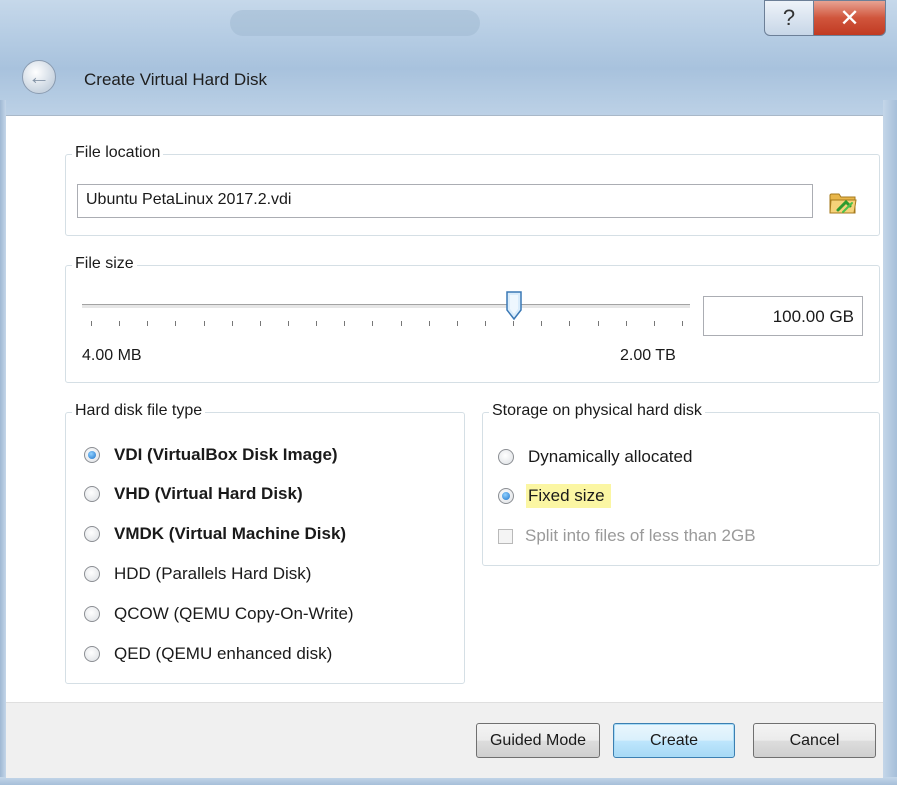  I want to click on radio-hdd: HDD (Parallels Hard Disk), so click(197, 574).